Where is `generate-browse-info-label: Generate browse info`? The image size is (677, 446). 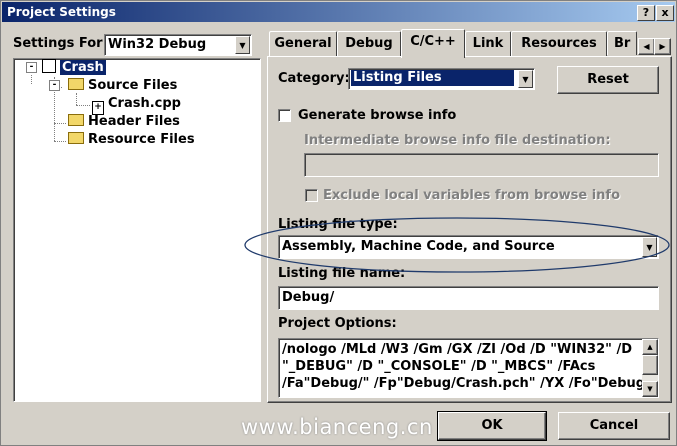
generate-browse-info-label: Generate browse info is located at coordinates (377, 115).